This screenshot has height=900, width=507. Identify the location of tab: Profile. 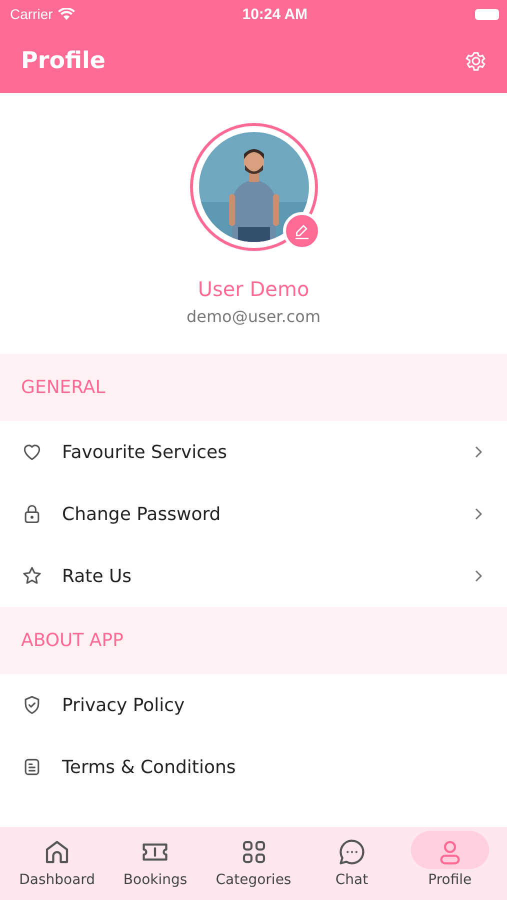
(450, 863).